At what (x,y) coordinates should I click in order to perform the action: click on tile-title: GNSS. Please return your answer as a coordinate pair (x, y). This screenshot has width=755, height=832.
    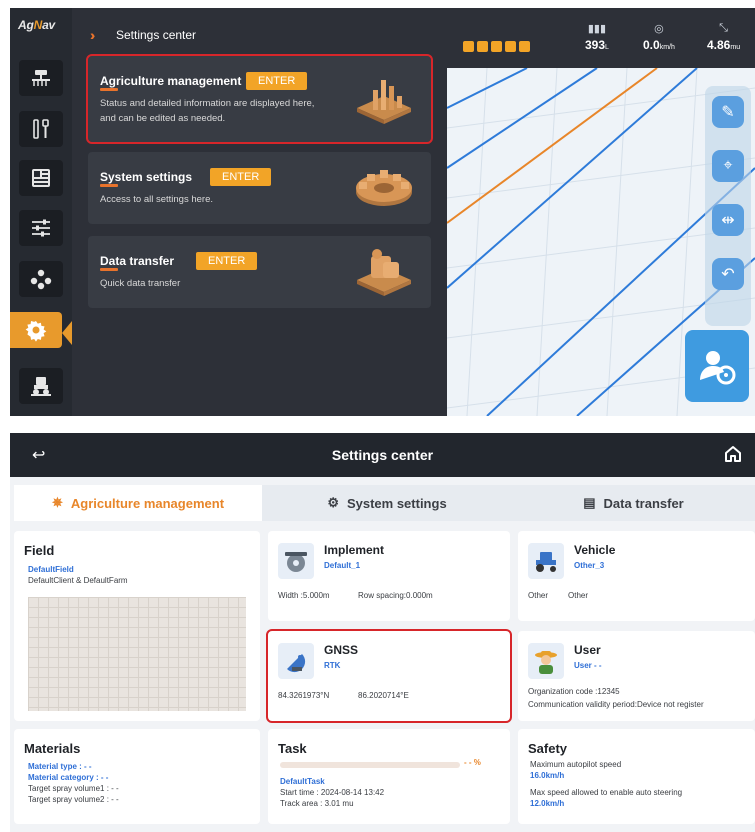
    Looking at the image, I should click on (341, 650).